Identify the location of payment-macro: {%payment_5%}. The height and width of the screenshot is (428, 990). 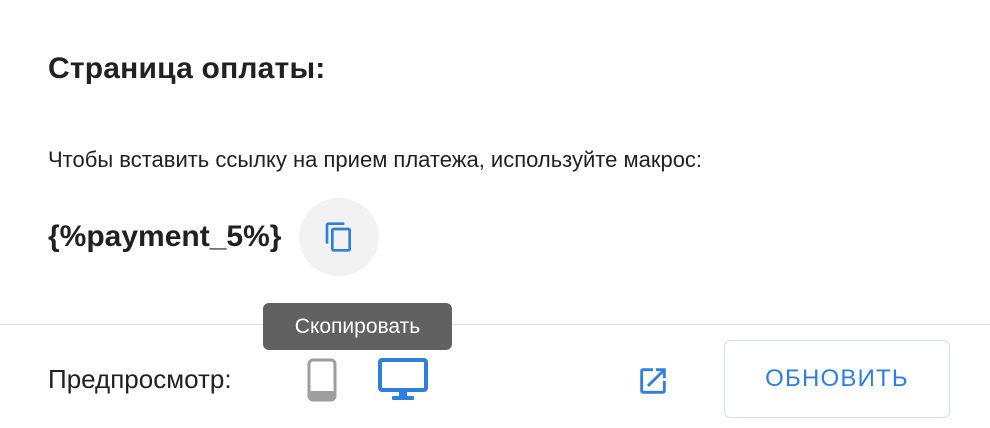
(165, 236).